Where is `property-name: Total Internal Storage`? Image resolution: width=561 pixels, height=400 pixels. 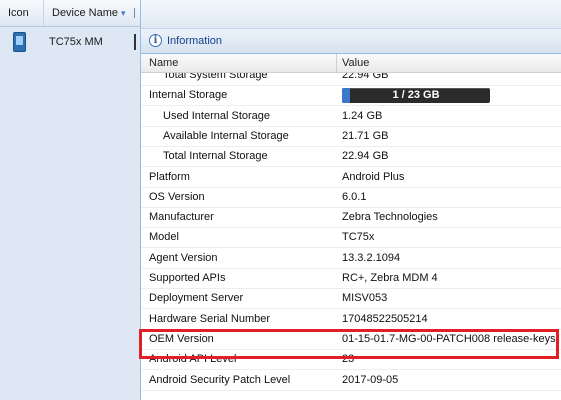 property-name: Total Internal Storage is located at coordinates (215, 156).